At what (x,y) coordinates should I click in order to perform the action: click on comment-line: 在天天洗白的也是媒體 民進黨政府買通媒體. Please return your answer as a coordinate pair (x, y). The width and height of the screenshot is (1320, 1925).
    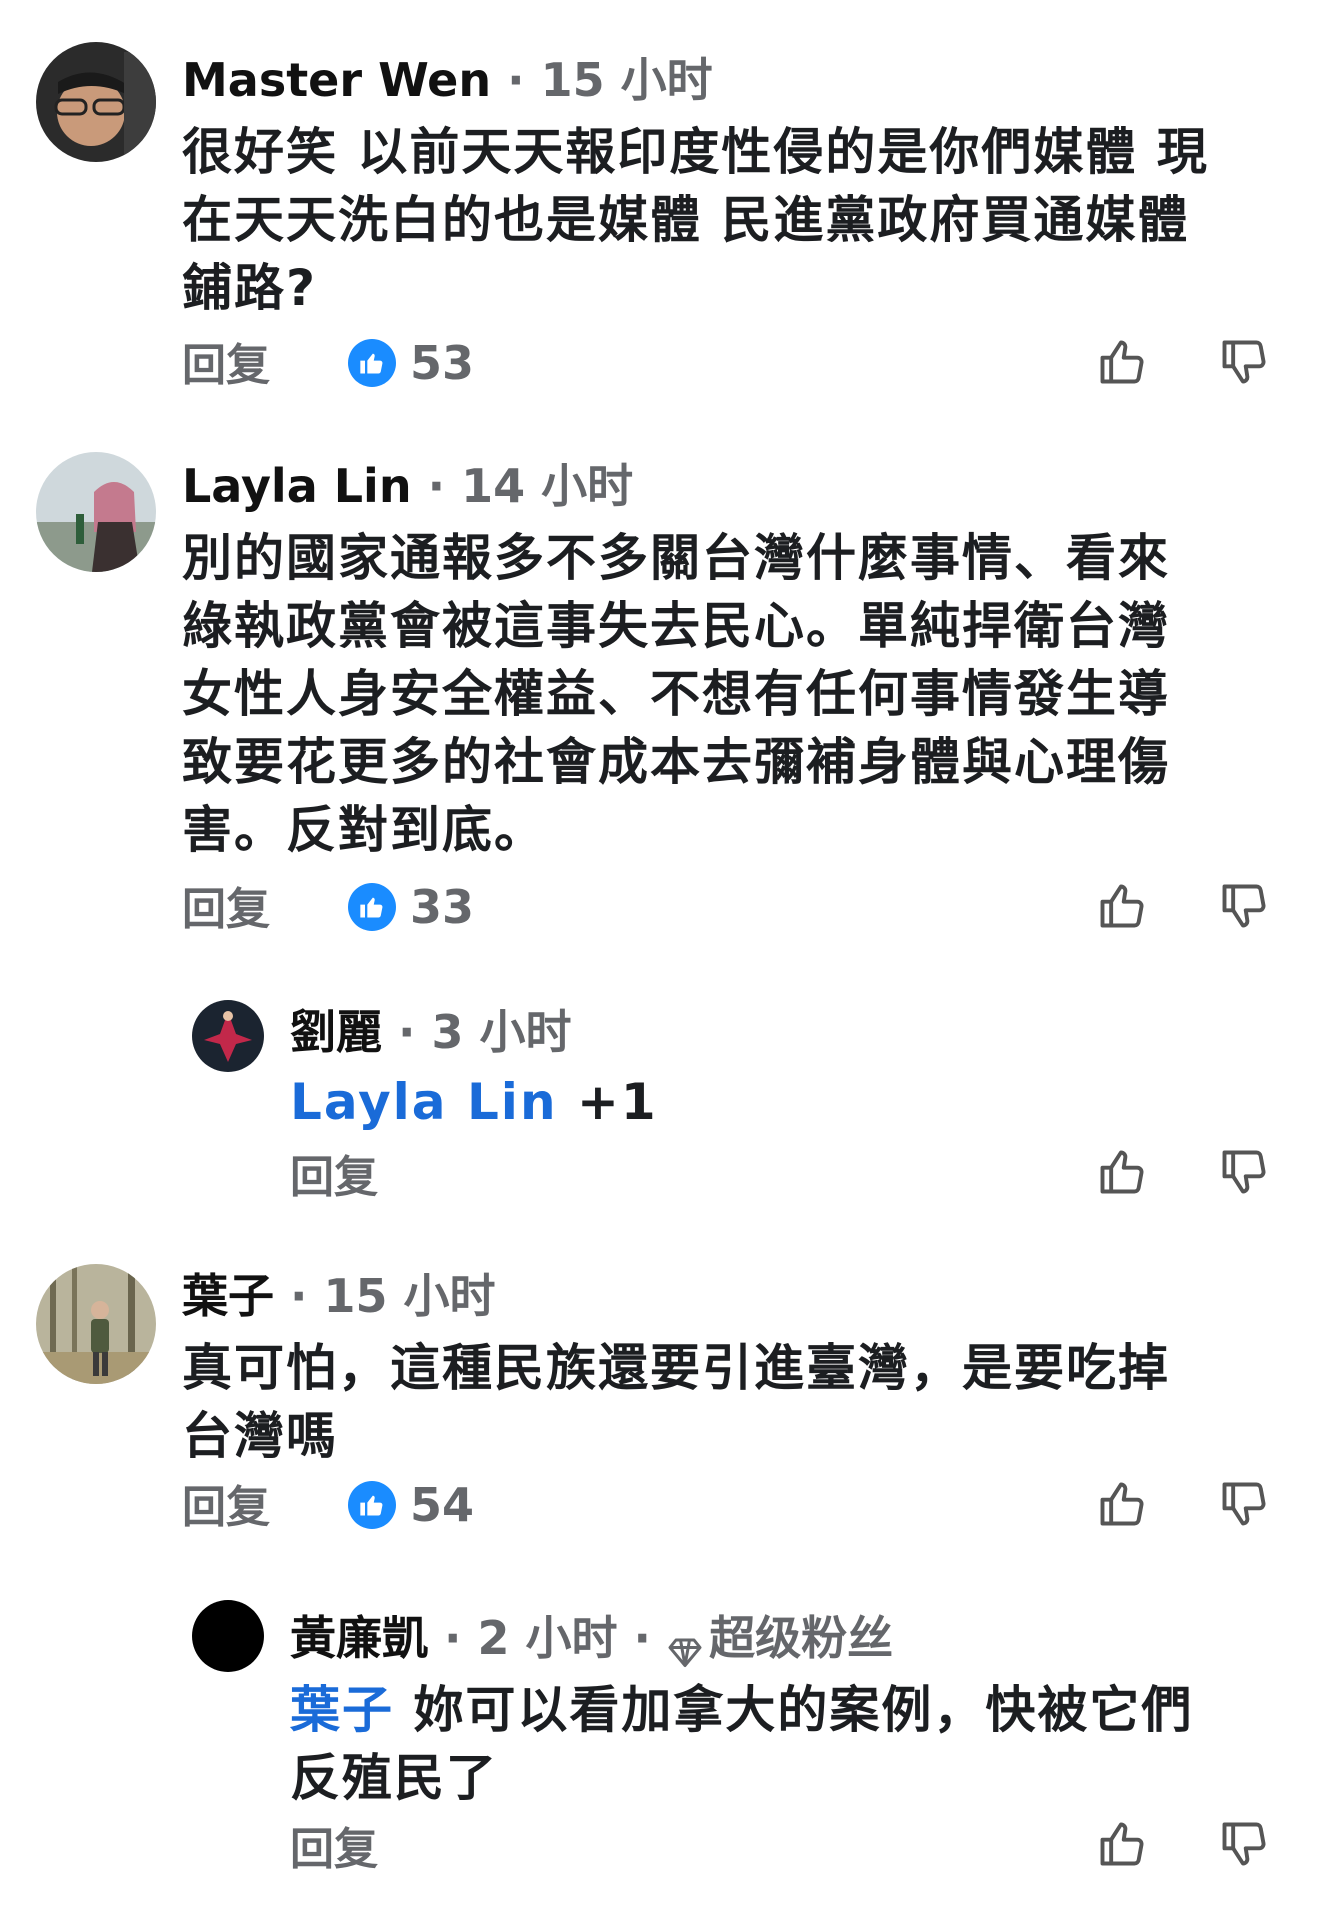
    Looking at the image, I should click on (686, 220).